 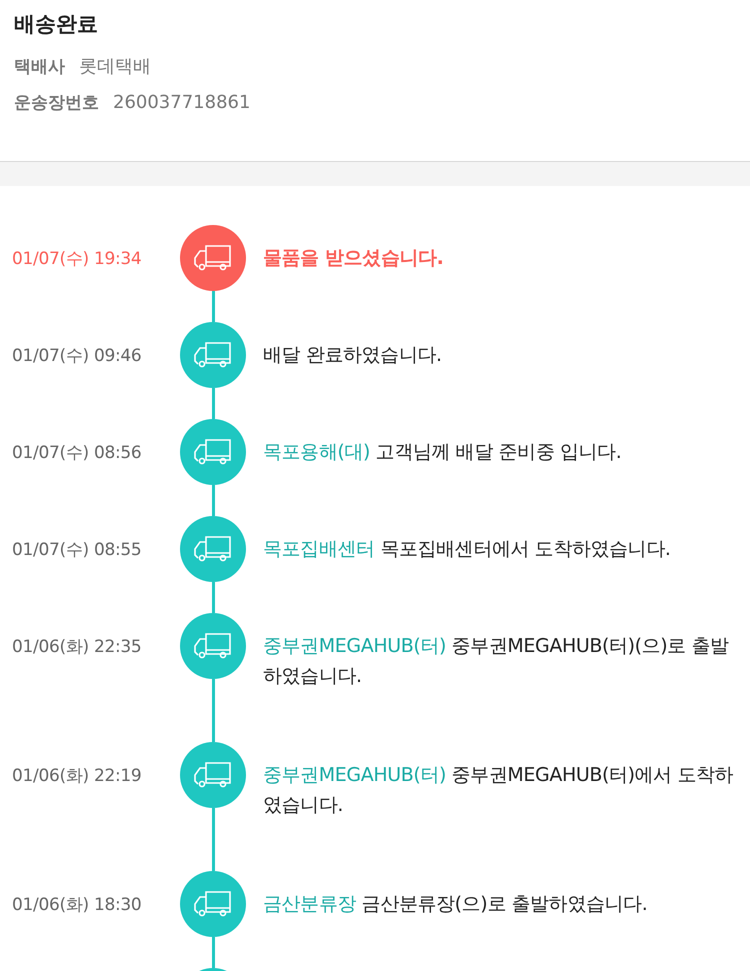 What do you see at coordinates (56, 24) in the screenshot?
I see `status-title: 배송완료` at bounding box center [56, 24].